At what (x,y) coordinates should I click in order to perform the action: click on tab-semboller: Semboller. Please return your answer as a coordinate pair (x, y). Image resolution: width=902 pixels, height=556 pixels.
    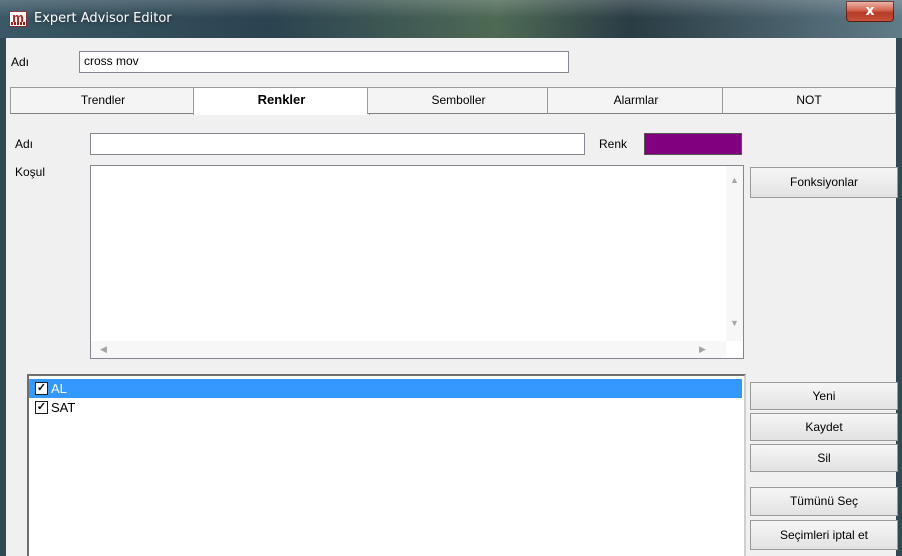
    Looking at the image, I should click on (458, 100).